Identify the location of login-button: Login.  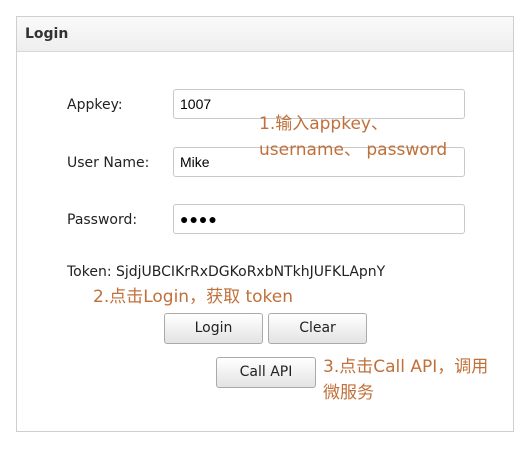
(213, 328).